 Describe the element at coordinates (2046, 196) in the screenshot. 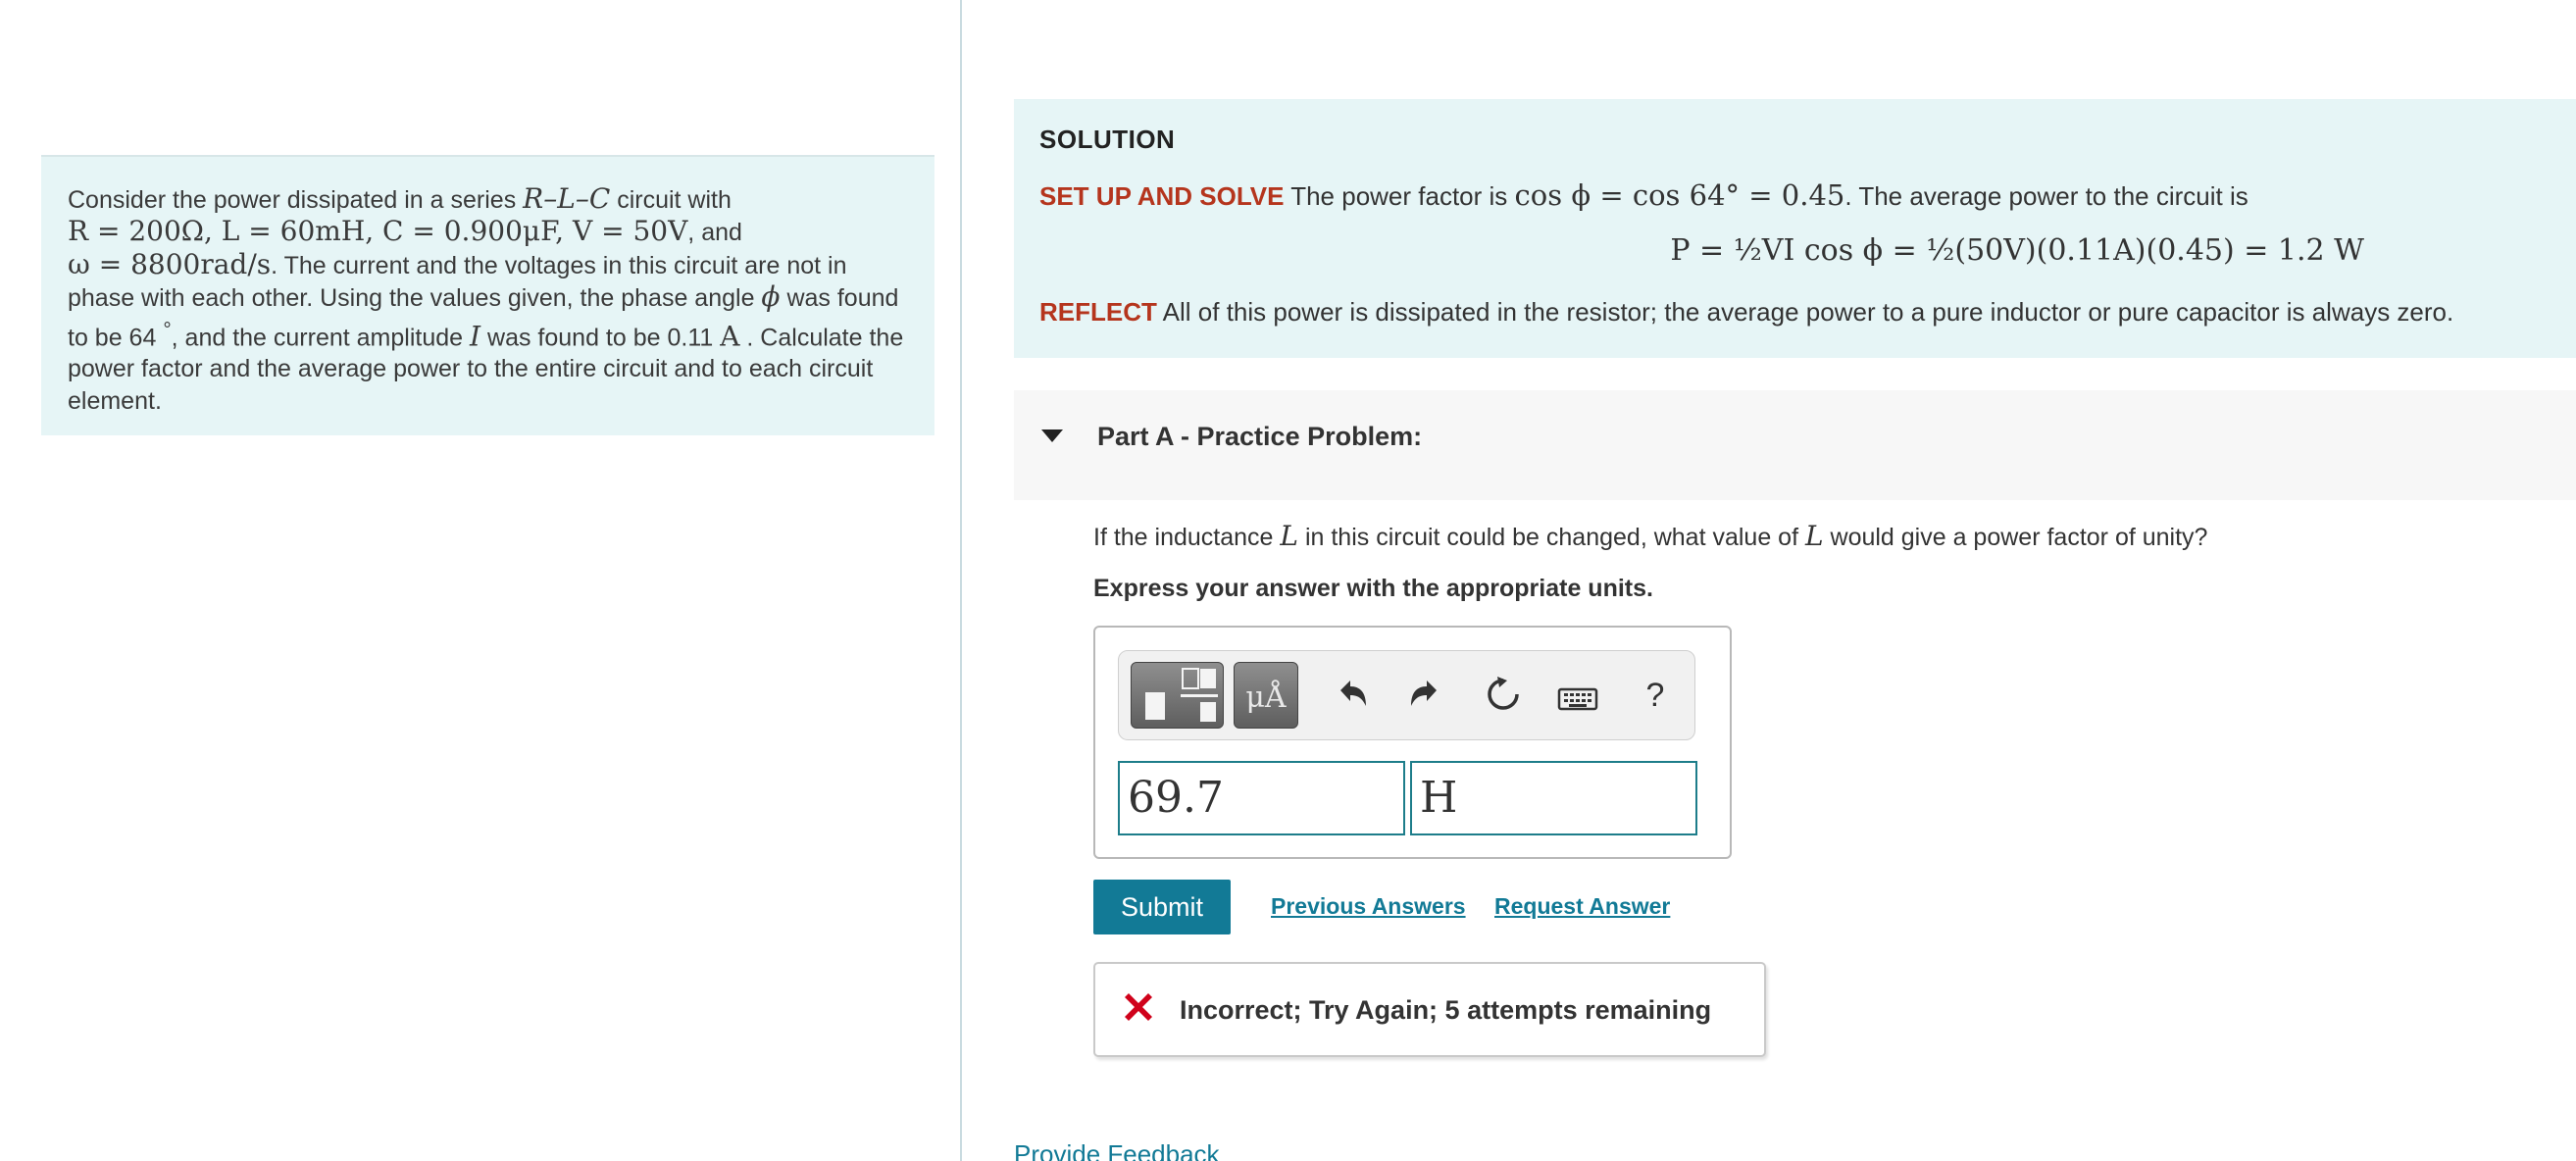

I see `setup-text: . The average power to the circuit is` at that location.